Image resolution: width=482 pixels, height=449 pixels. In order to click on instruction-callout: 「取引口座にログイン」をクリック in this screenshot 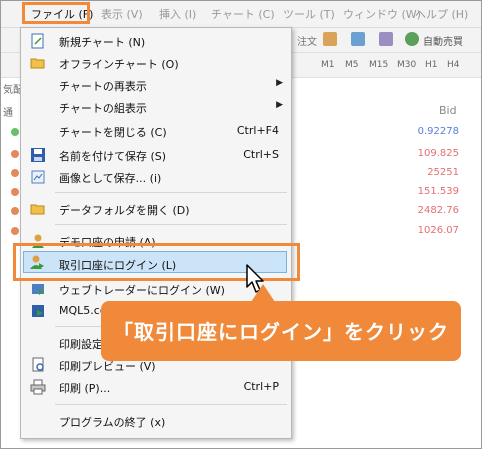, I will do `click(281, 331)`.